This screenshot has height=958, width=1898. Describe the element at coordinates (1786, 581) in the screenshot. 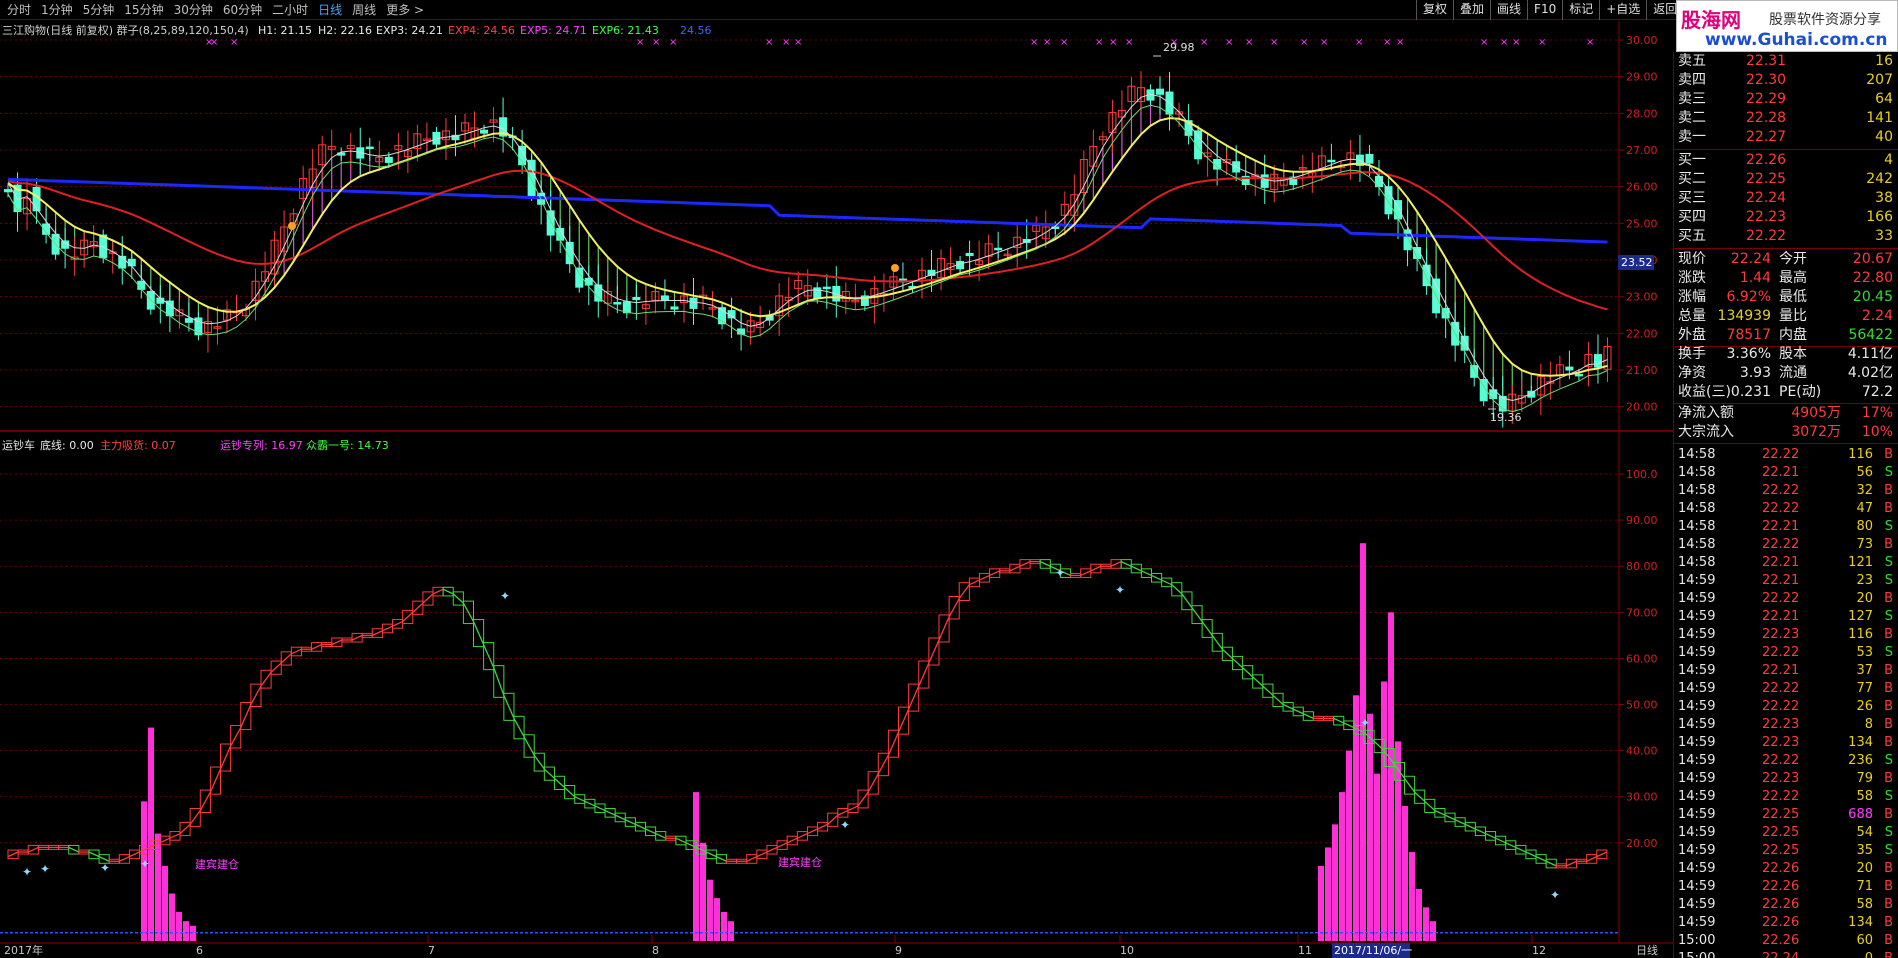

I see `tick-row: 14:59 22.21 23 S` at that location.